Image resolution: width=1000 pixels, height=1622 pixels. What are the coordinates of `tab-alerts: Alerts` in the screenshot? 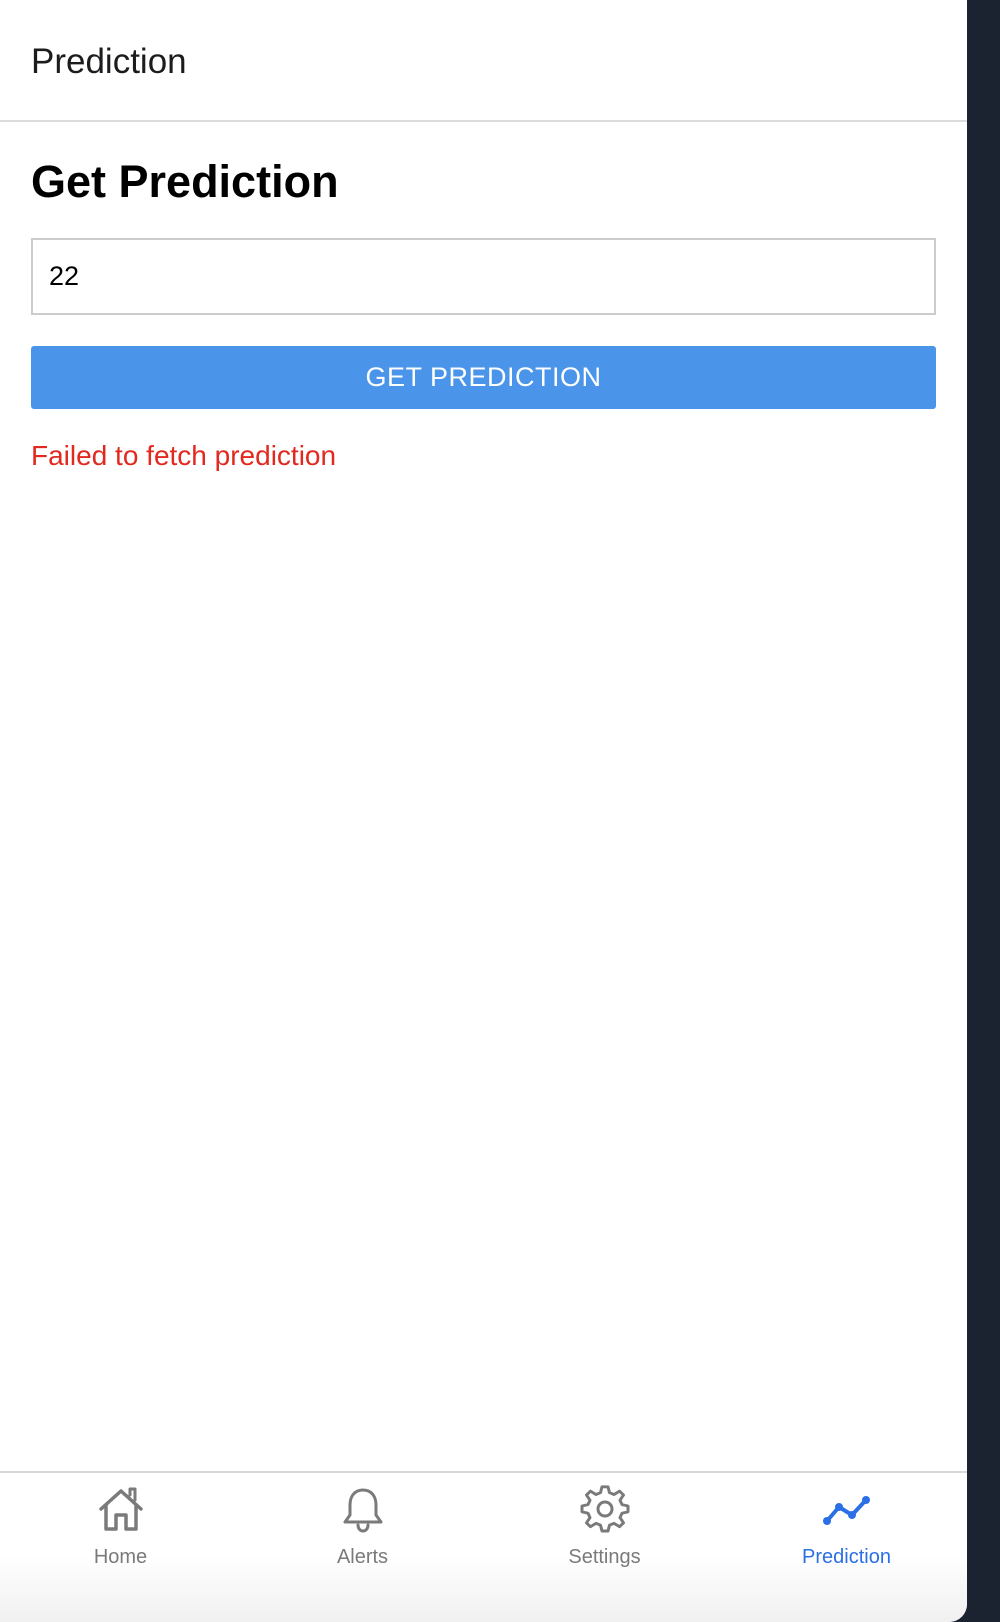 It's located at (362, 1547).